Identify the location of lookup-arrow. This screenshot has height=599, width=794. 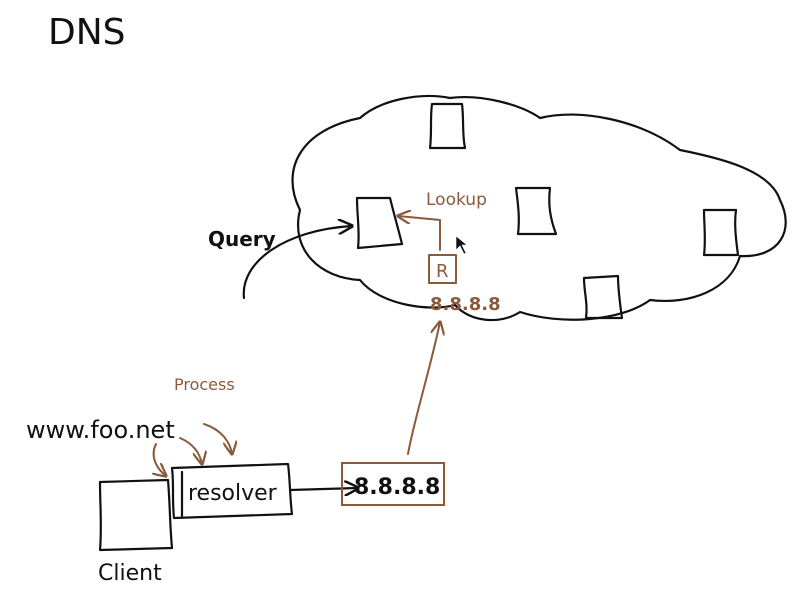
(419, 233).